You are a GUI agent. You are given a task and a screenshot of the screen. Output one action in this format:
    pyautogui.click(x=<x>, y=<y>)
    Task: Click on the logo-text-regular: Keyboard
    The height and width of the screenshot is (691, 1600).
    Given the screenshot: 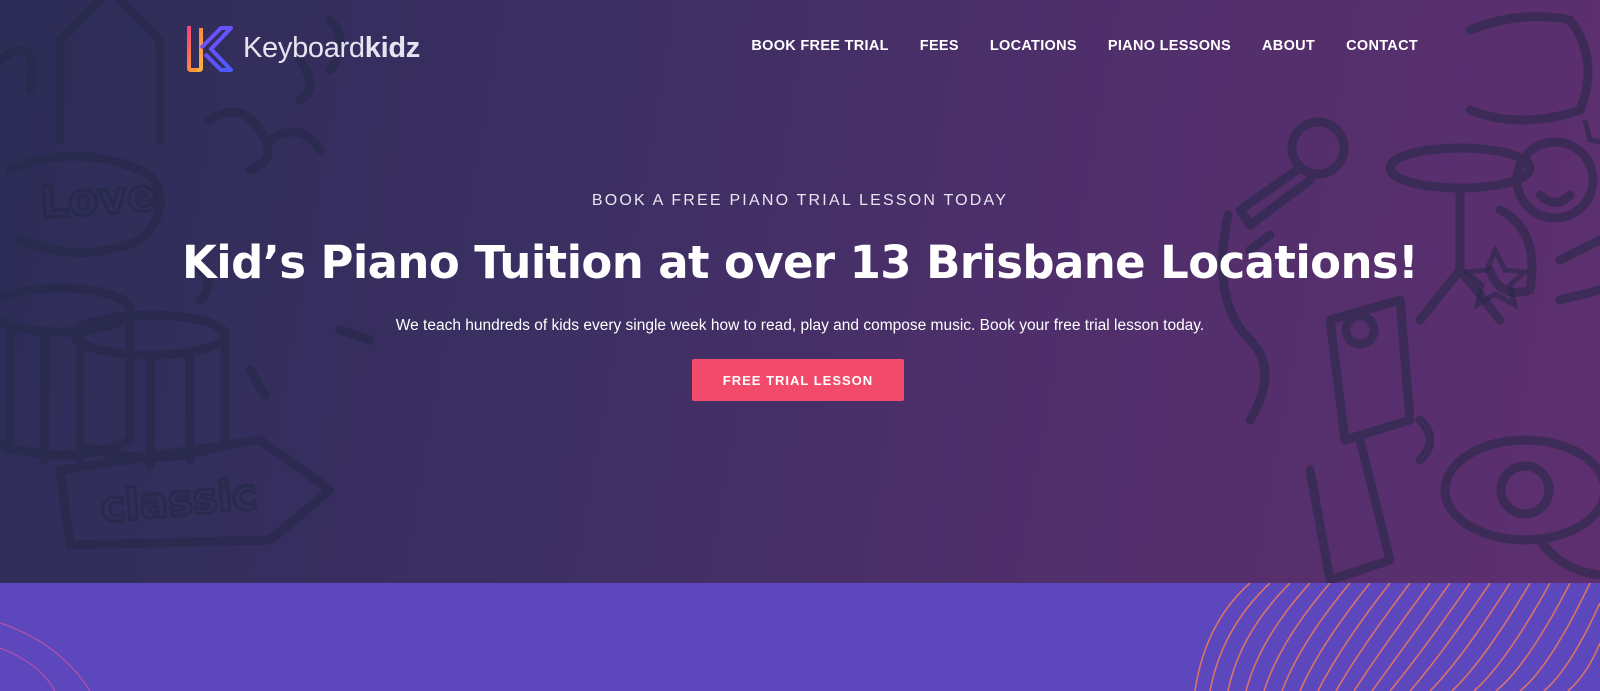 What is the action you would take?
    pyautogui.click(x=304, y=47)
    